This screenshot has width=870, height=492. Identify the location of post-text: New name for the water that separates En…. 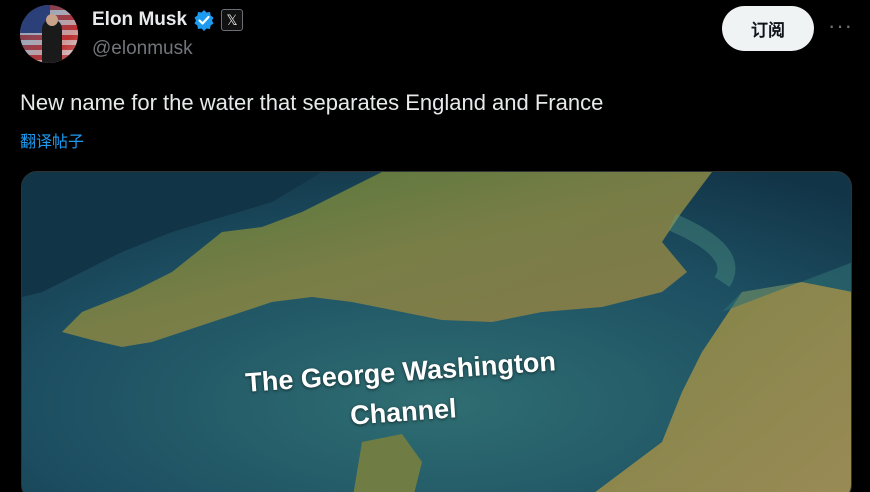
(312, 102).